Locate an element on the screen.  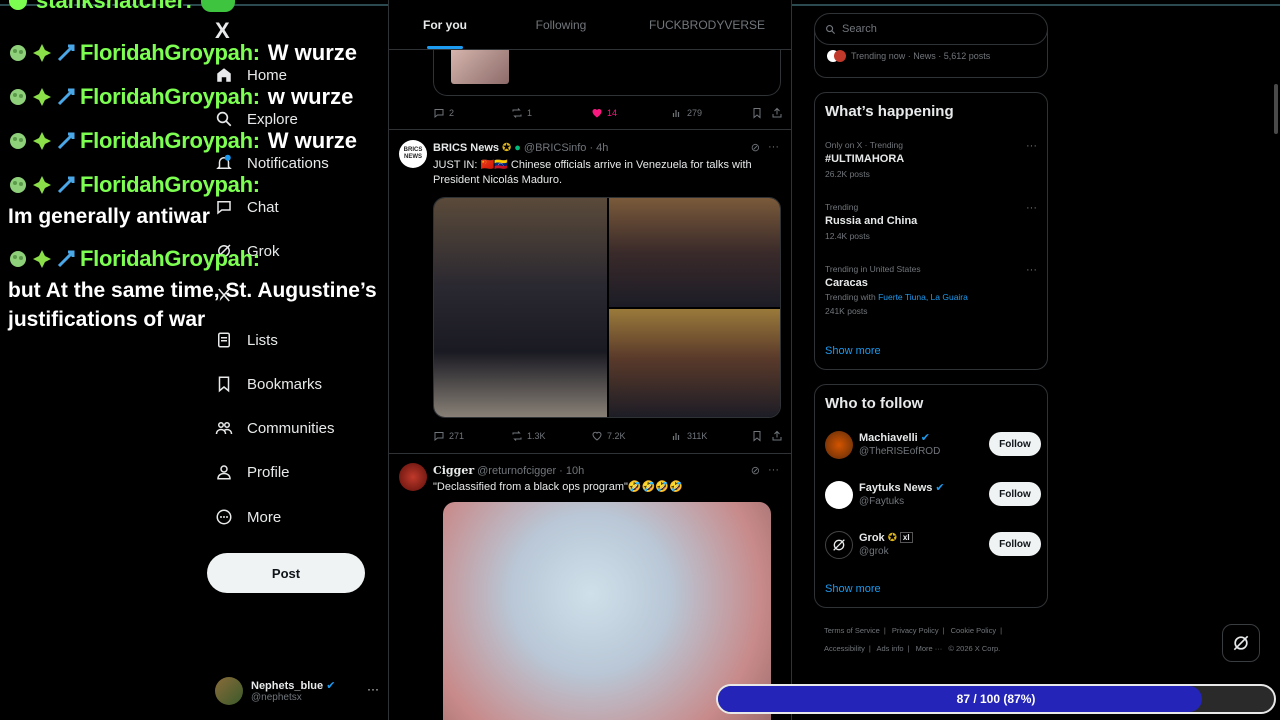
suggested-name: Grok ✪ xI is located at coordinates (886, 537).